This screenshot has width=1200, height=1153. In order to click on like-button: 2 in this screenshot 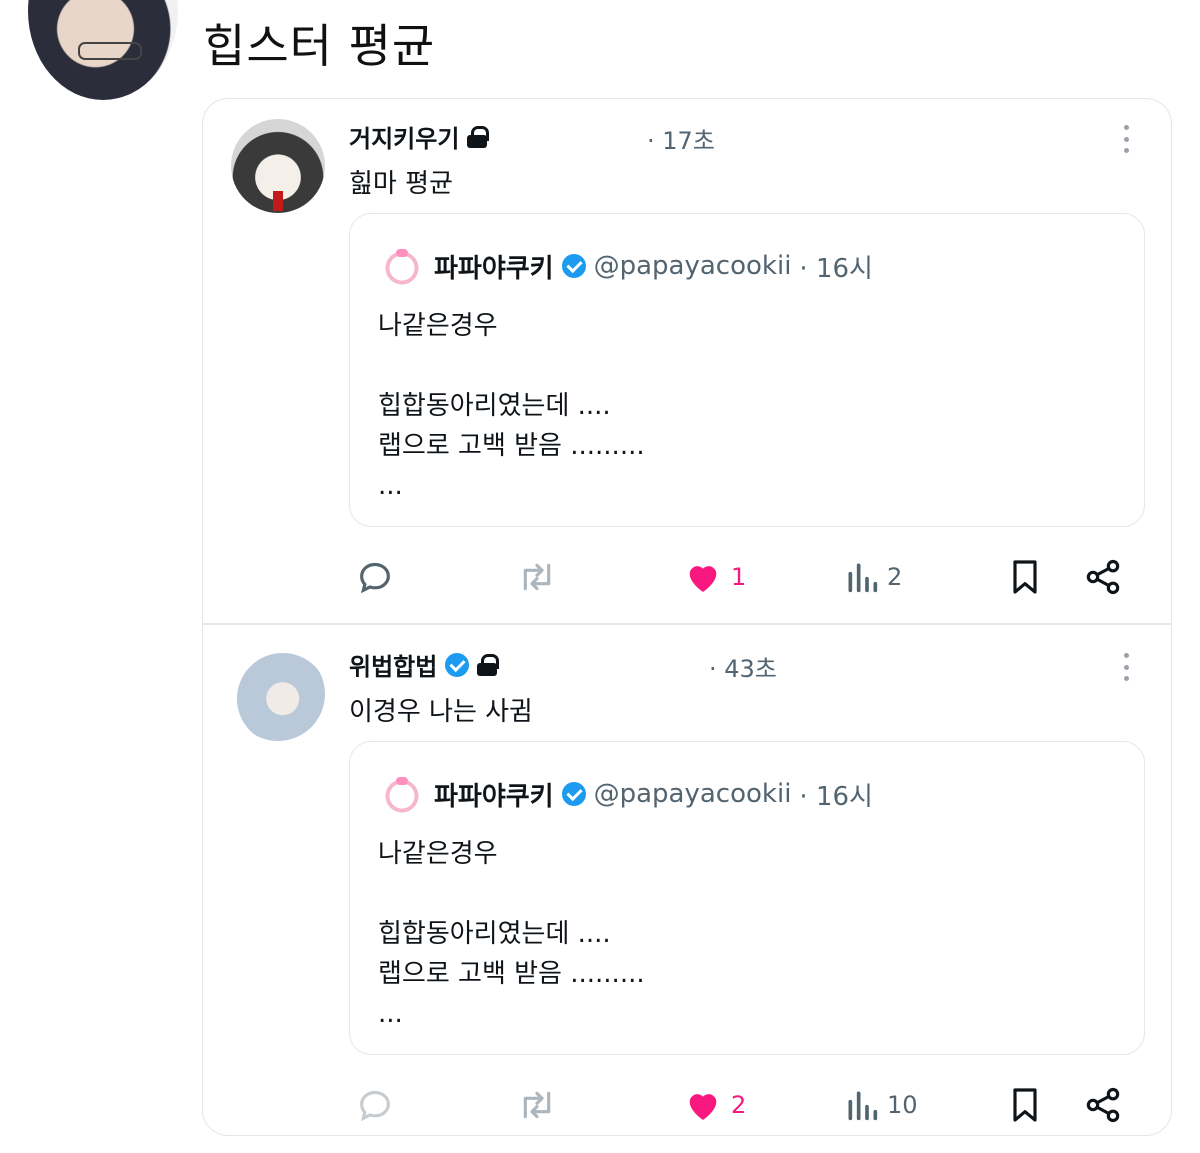, I will do `click(714, 1105)`.